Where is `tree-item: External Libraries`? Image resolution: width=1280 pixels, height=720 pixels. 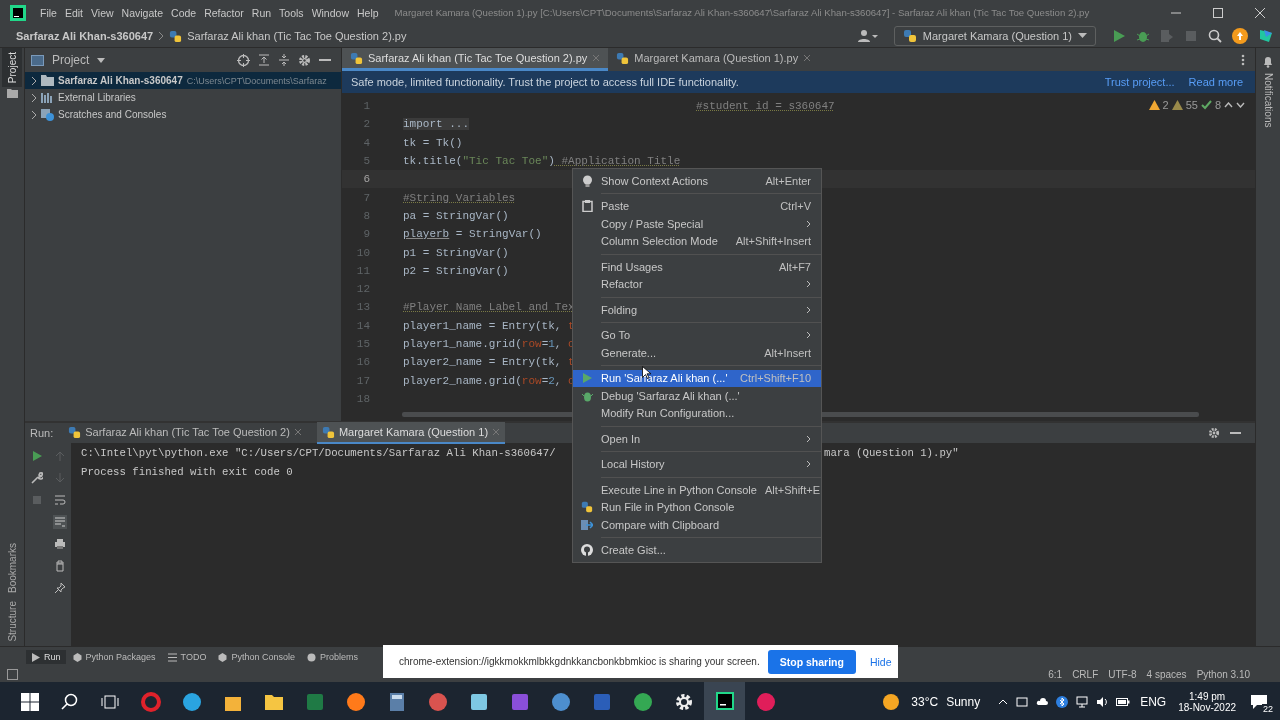 tree-item: External Libraries is located at coordinates (183, 97).